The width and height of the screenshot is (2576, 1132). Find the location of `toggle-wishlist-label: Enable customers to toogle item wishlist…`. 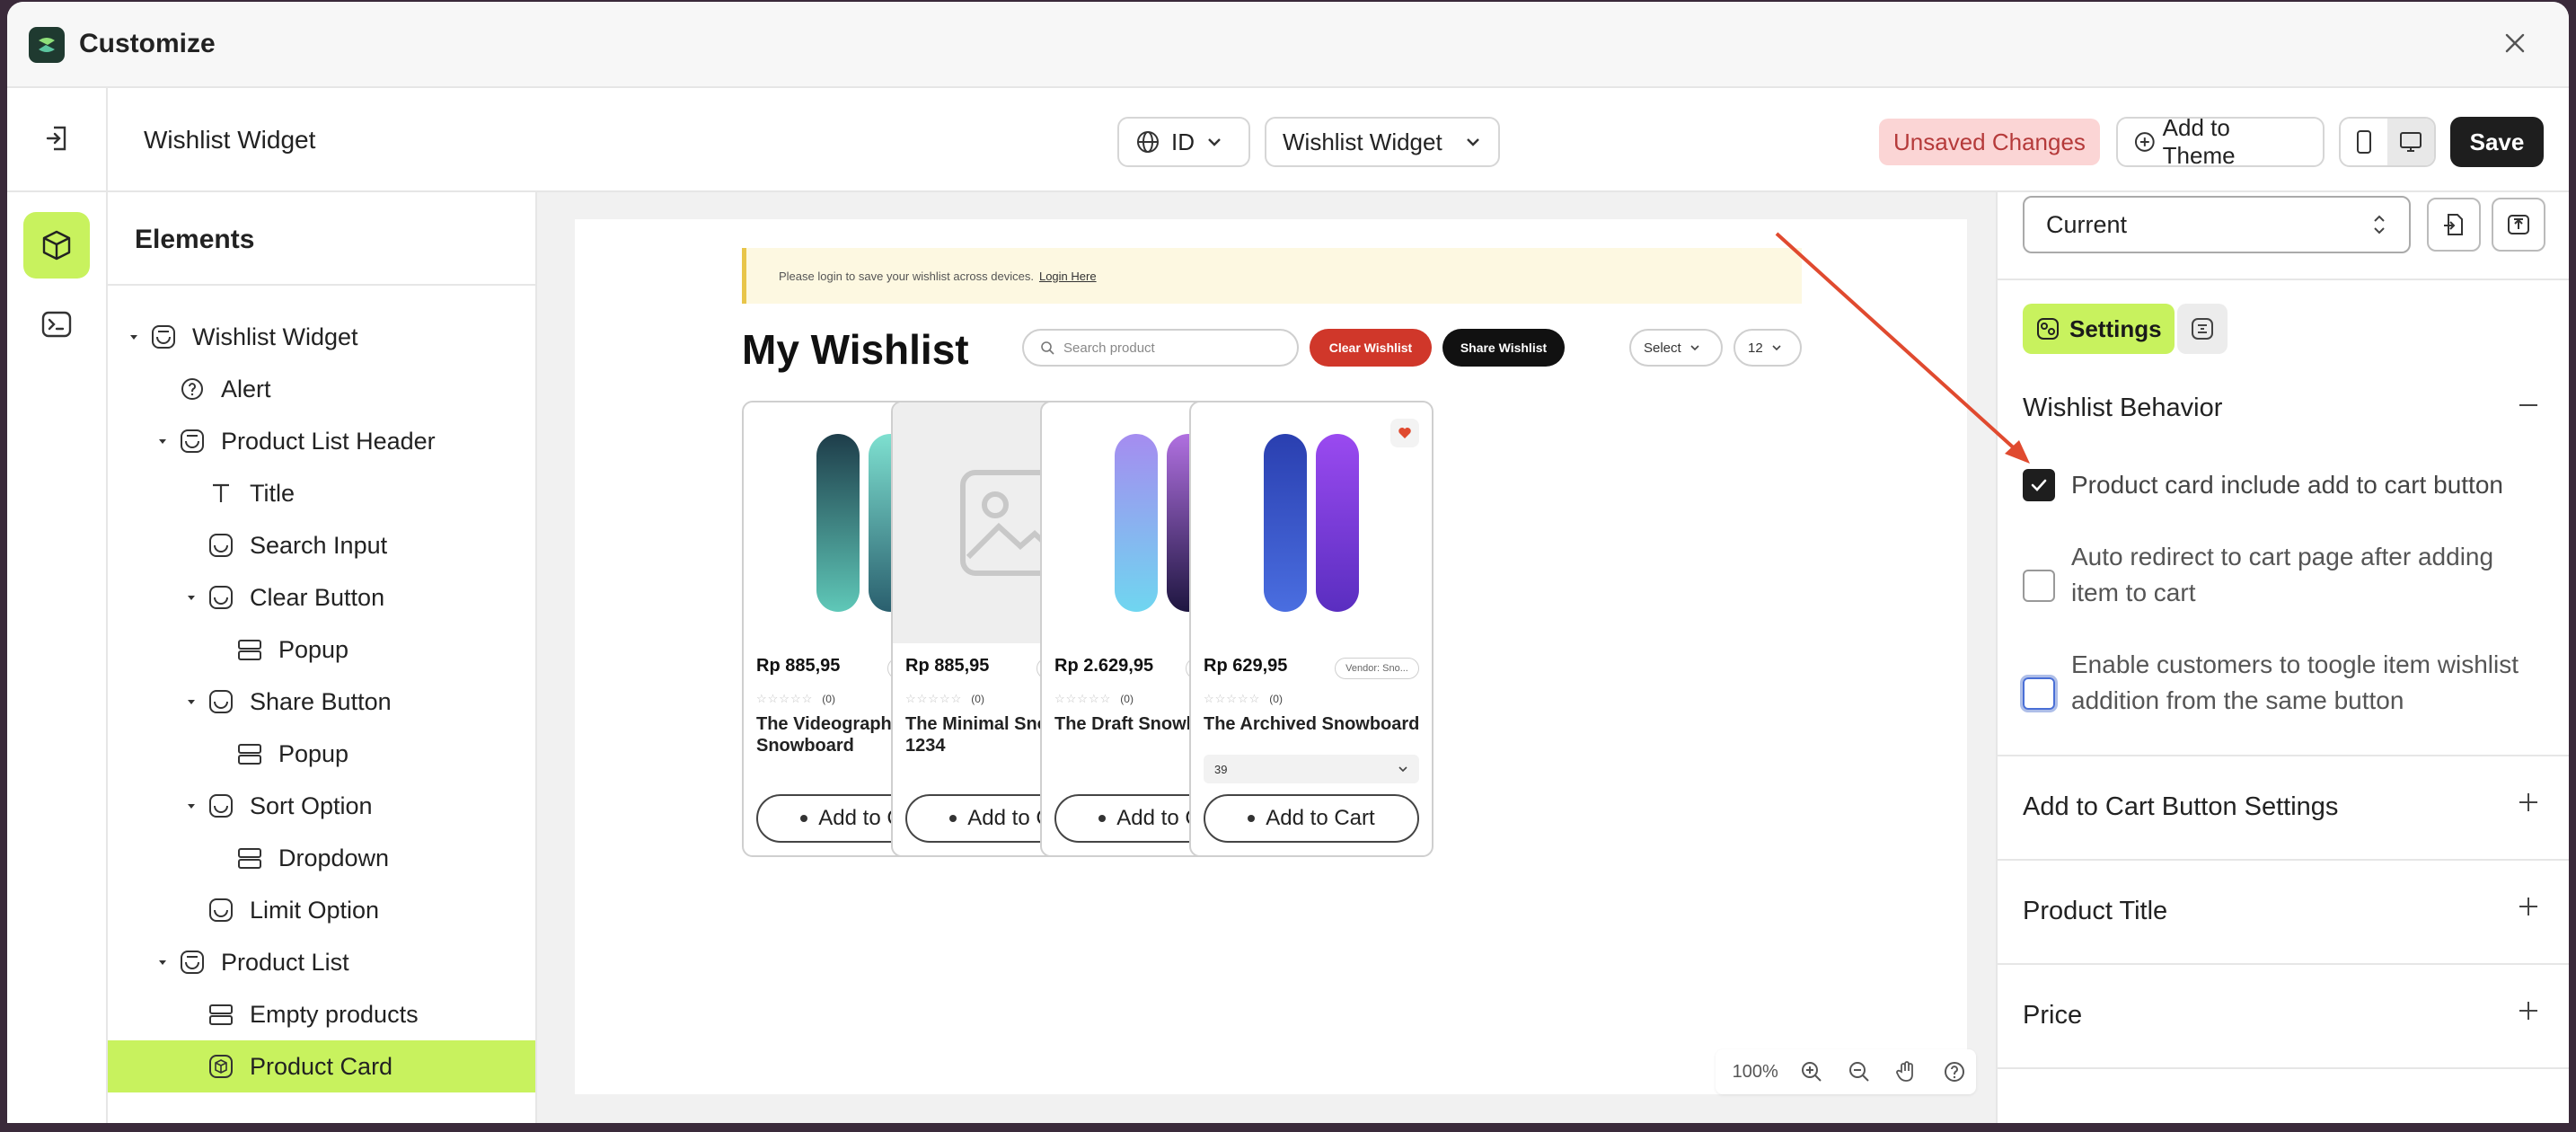

toggle-wishlist-label: Enable customers to toogle item wishlist… is located at coordinates (2295, 682).